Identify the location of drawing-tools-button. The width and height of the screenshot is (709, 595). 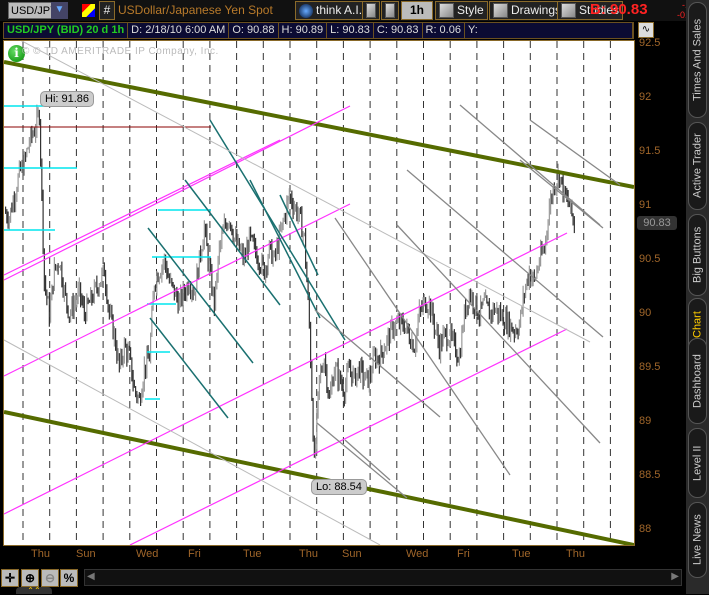
(371, 10).